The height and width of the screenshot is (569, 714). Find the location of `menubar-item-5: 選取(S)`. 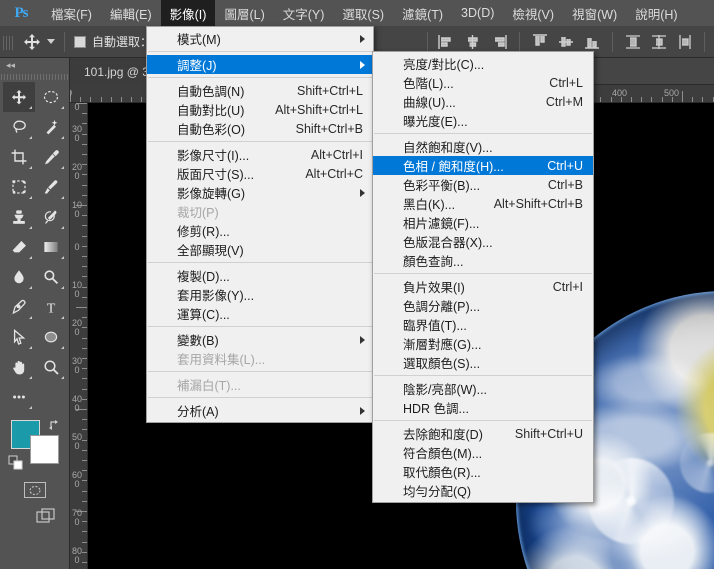

menubar-item-5: 選取(S) is located at coordinates (363, 13).